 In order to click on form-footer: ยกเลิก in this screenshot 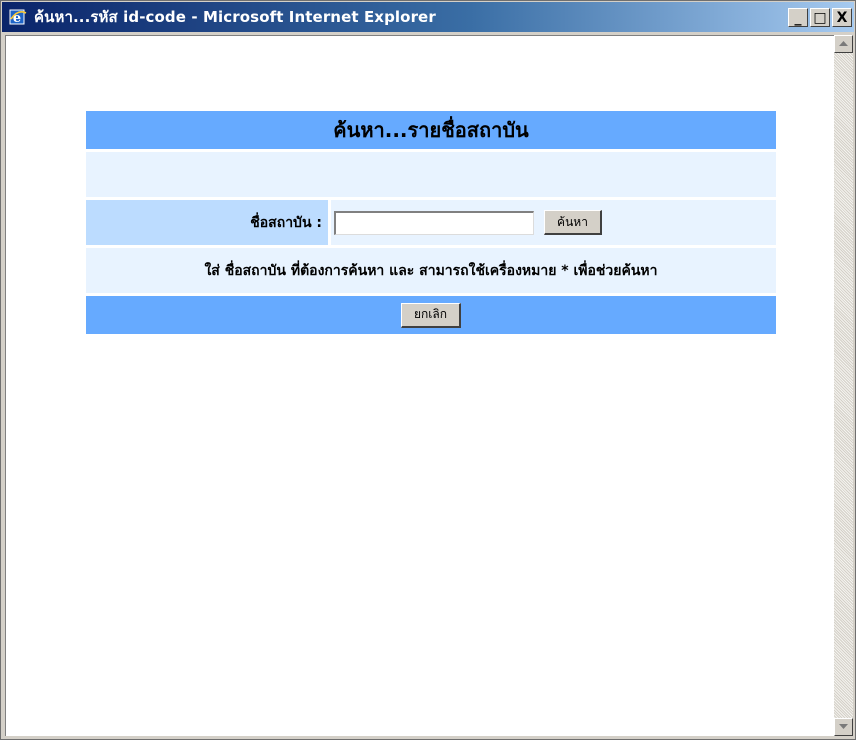, I will do `click(431, 315)`.